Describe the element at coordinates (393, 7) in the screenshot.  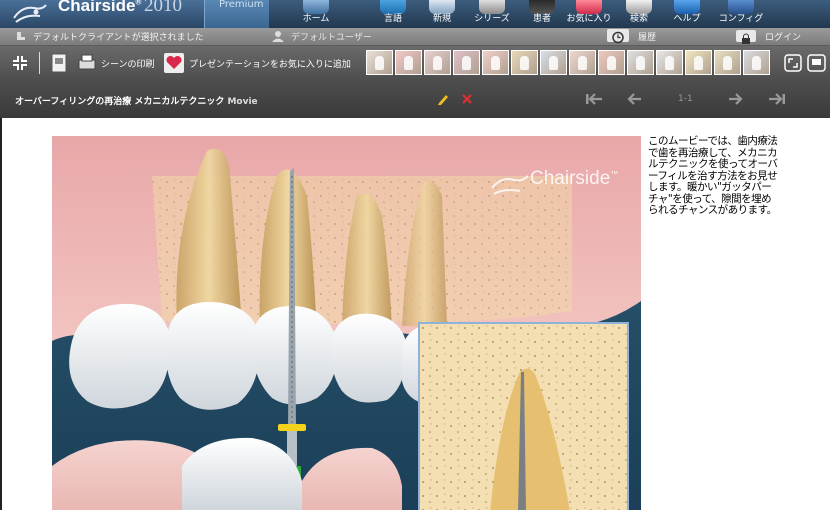
I see `language-icon` at that location.